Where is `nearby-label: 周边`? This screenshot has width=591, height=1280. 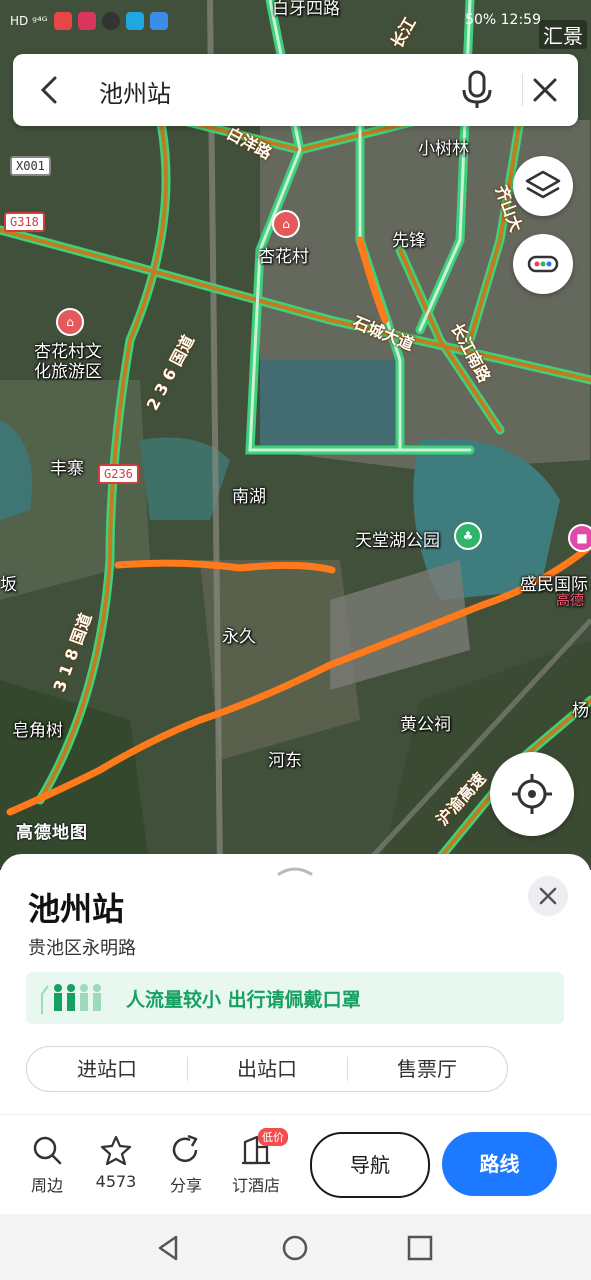 nearby-label: 周边 is located at coordinates (46, 1185).